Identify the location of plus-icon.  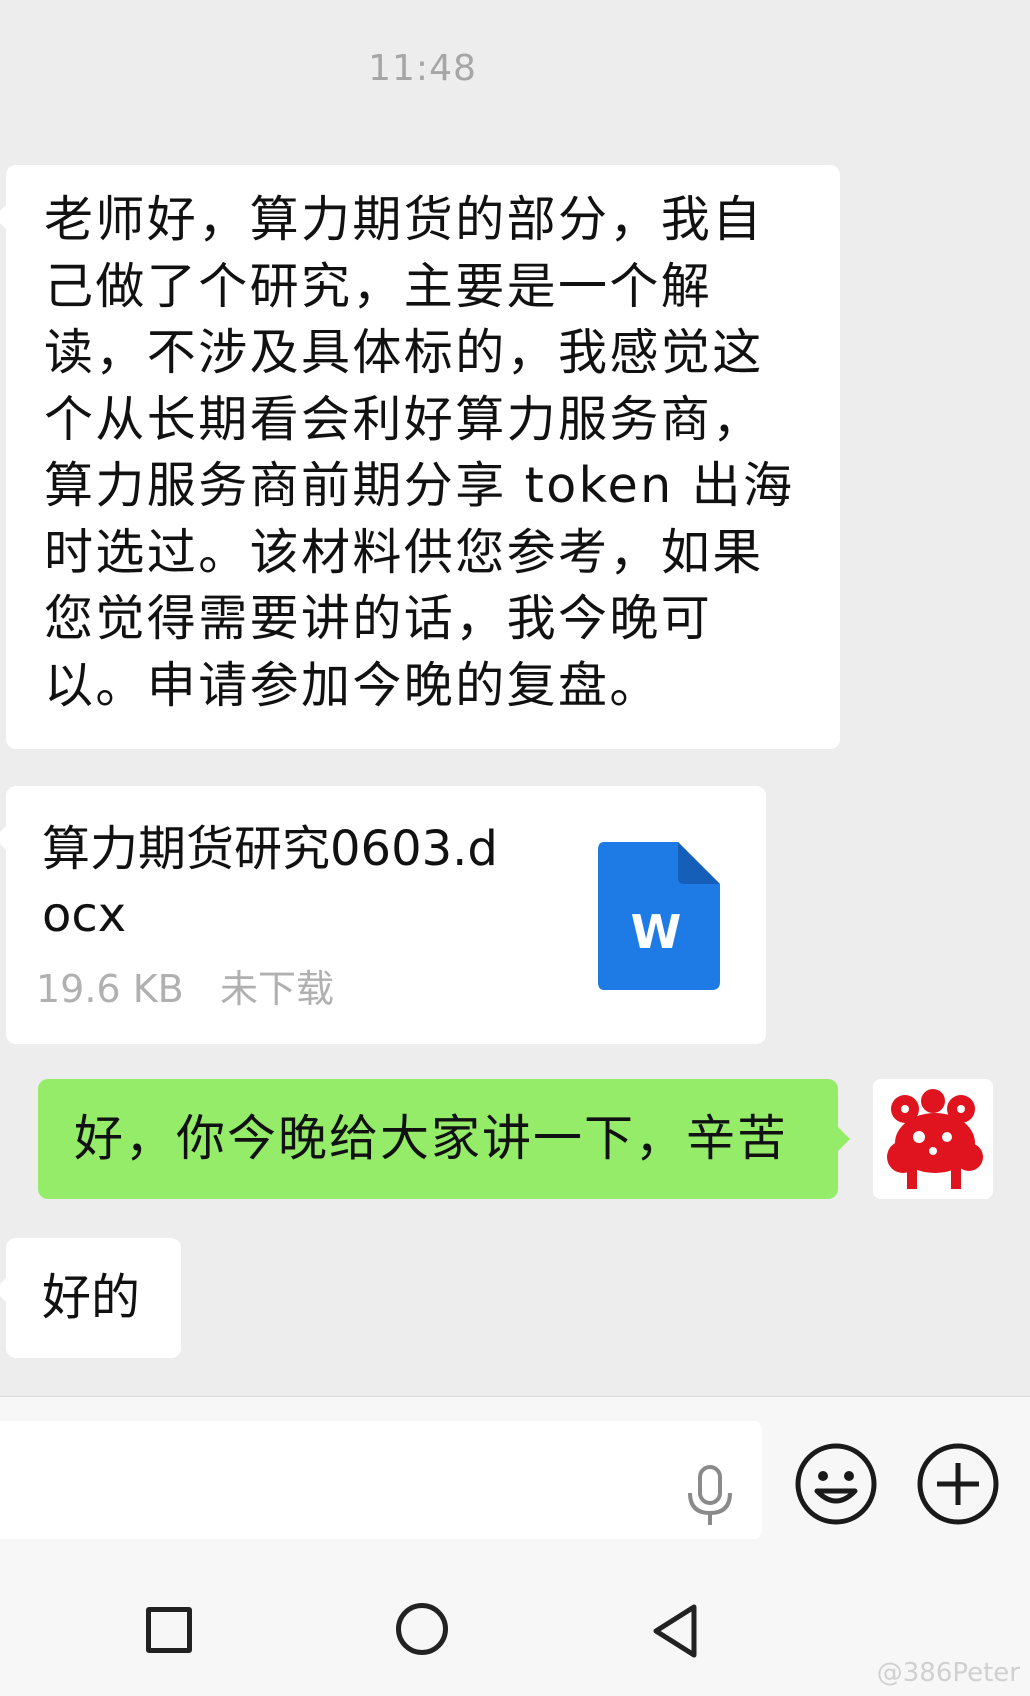
(958, 1484).